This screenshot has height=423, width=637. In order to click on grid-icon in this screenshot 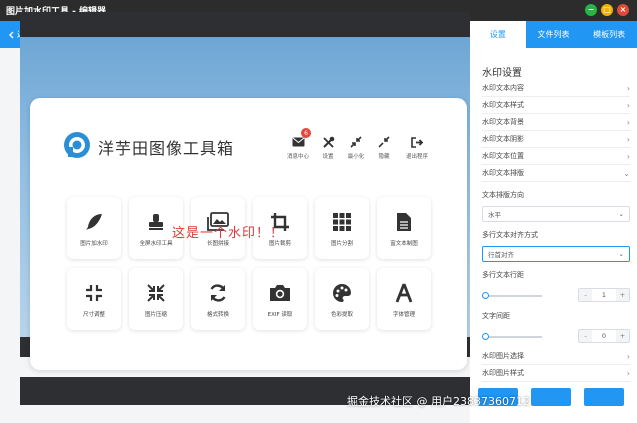, I will do `click(342, 222)`.